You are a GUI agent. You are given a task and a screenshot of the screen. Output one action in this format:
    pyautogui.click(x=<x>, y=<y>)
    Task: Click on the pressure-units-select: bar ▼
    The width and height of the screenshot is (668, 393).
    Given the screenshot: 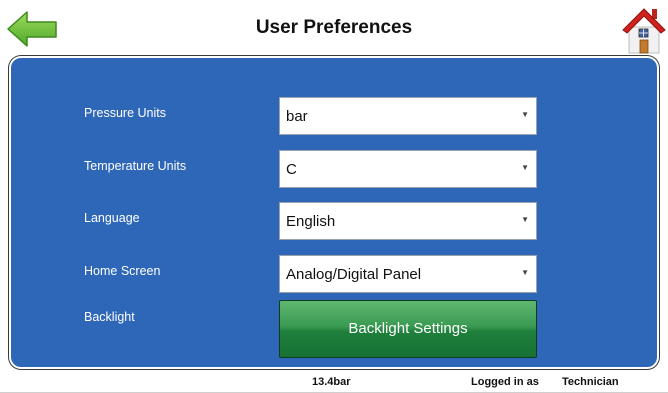 What is the action you would take?
    pyautogui.click(x=408, y=116)
    